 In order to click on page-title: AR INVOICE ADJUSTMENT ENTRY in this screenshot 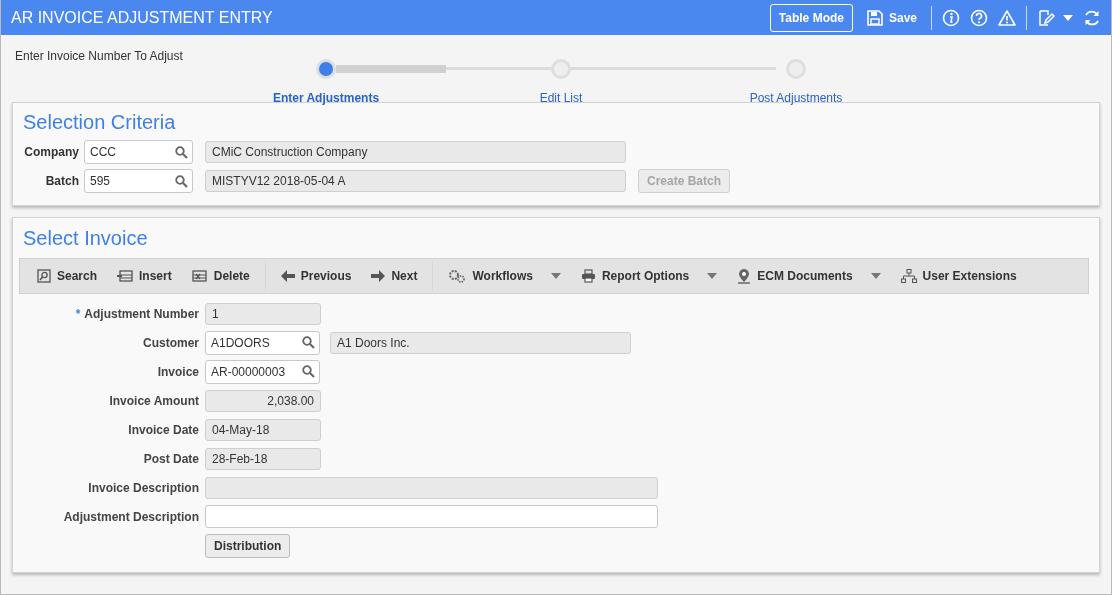, I will do `click(142, 17)`.